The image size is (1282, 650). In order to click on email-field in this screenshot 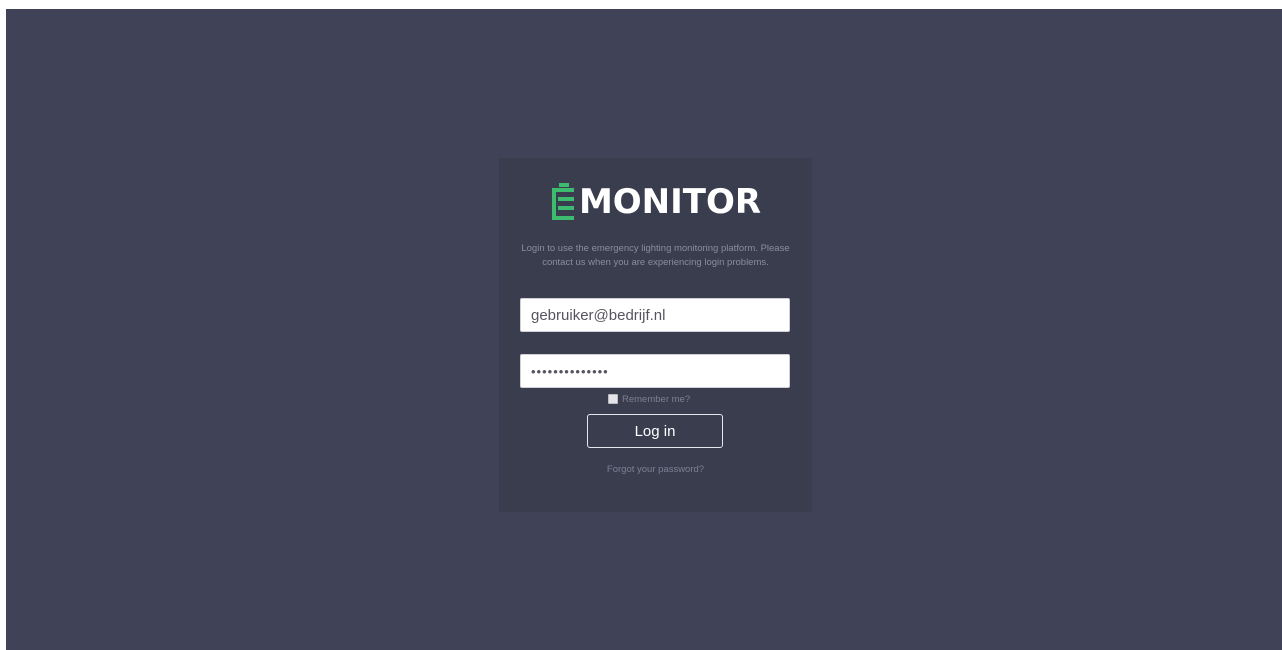, I will do `click(655, 315)`.